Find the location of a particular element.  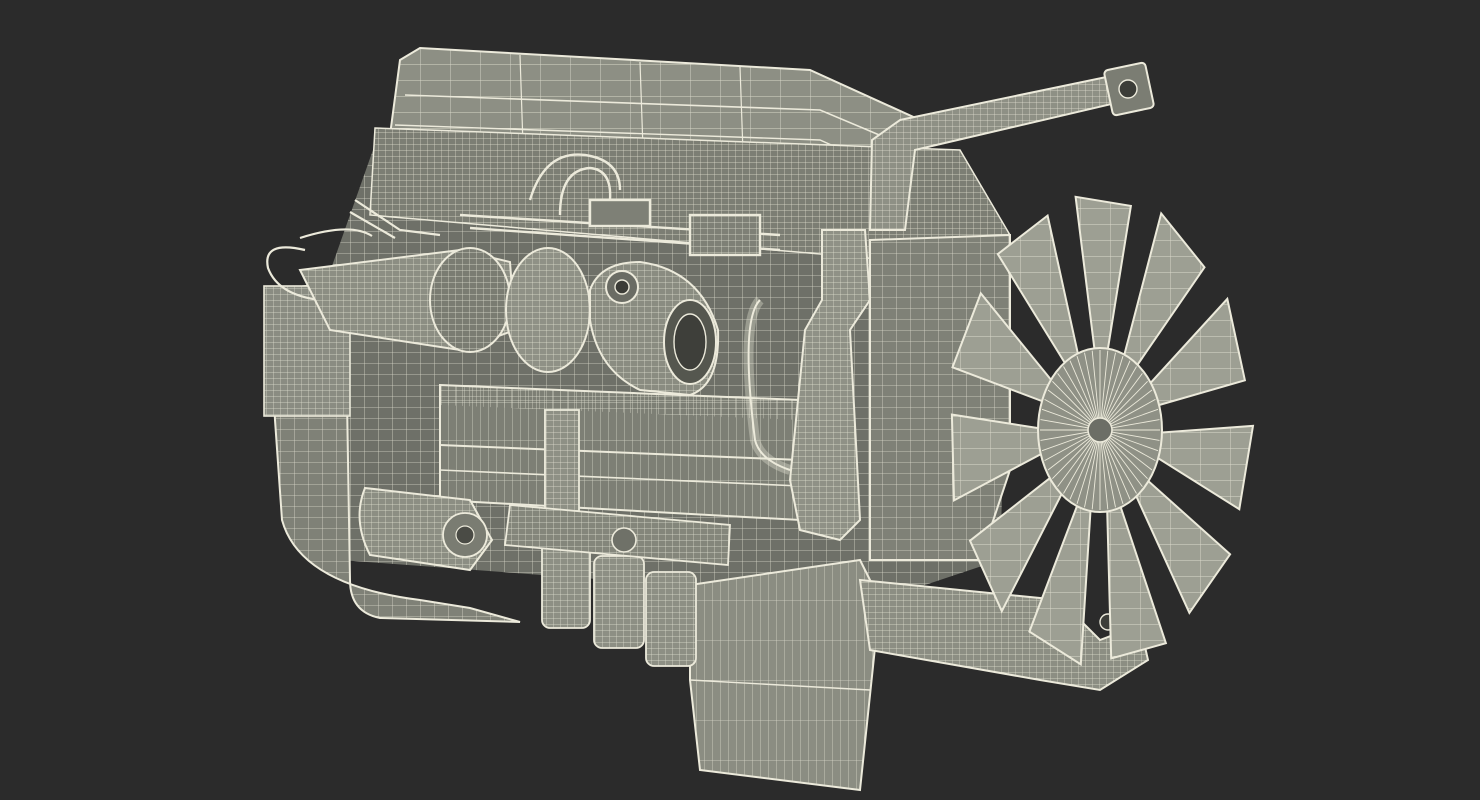

hub-cap is located at coordinates (1100, 430).